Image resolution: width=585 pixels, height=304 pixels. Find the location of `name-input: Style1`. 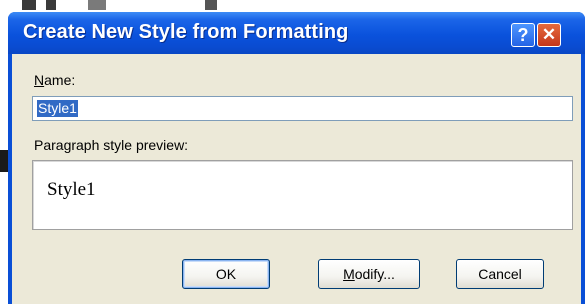

name-input: Style1 is located at coordinates (302, 108).